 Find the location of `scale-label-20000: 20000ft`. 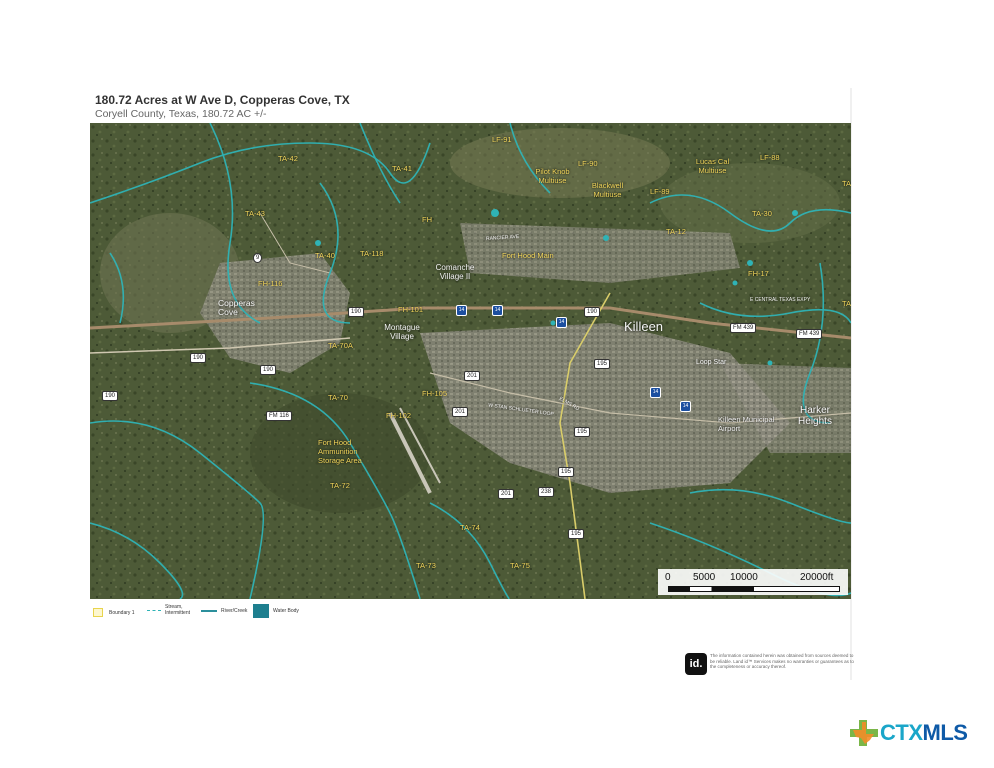

scale-label-20000: 20000ft is located at coordinates (817, 577).